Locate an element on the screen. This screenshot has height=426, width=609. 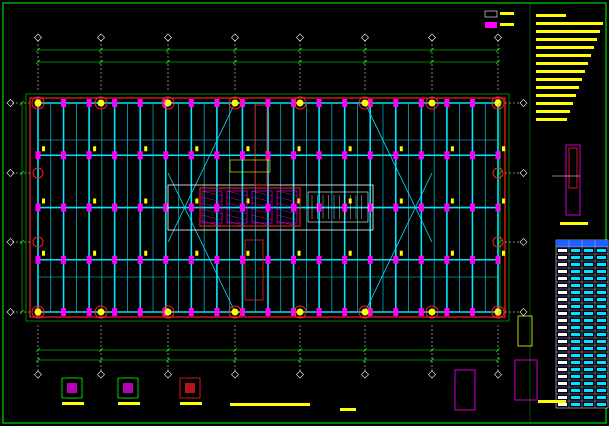
legend-text-mark is located at coordinates (507, 13).